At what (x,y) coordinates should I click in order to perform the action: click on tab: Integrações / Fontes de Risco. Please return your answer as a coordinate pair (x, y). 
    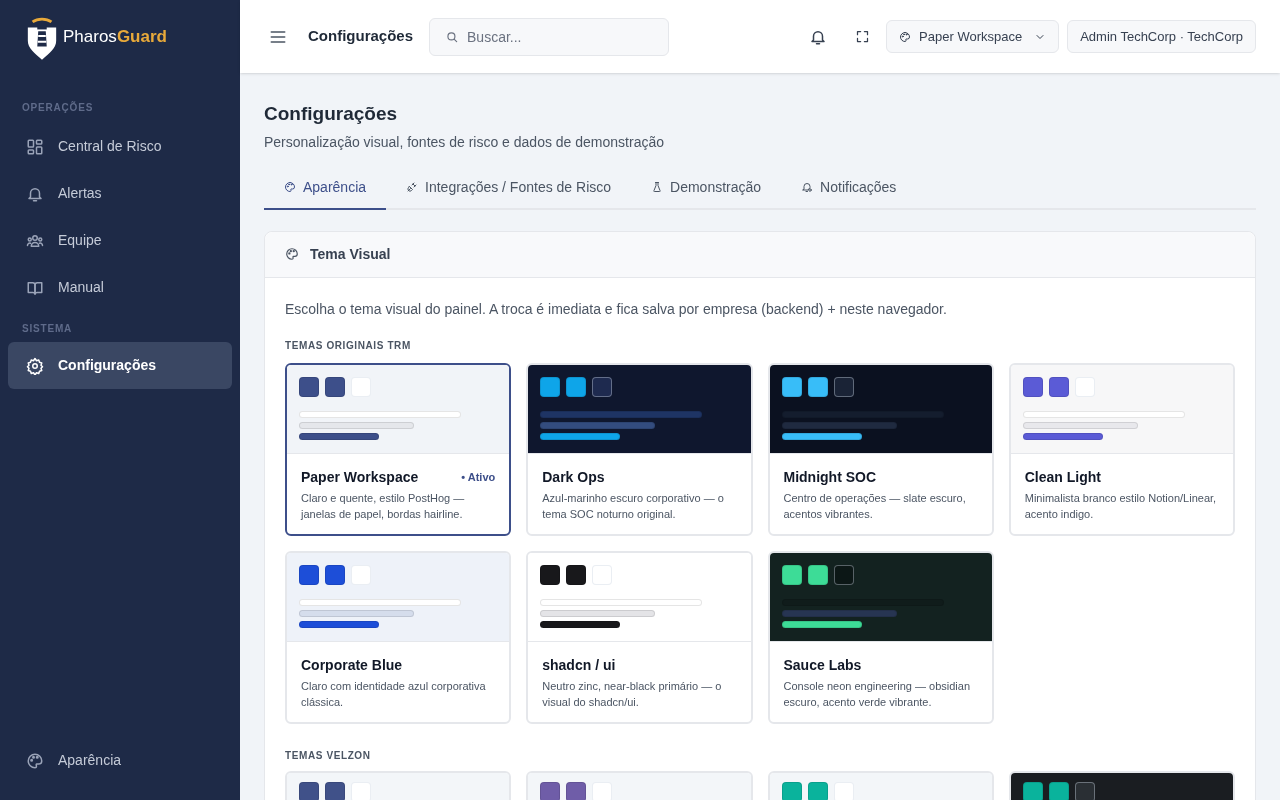
    Looking at the image, I should click on (509, 193).